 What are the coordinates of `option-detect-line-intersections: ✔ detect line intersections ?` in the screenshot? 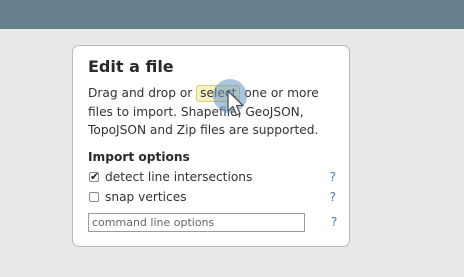 It's located at (212, 178).